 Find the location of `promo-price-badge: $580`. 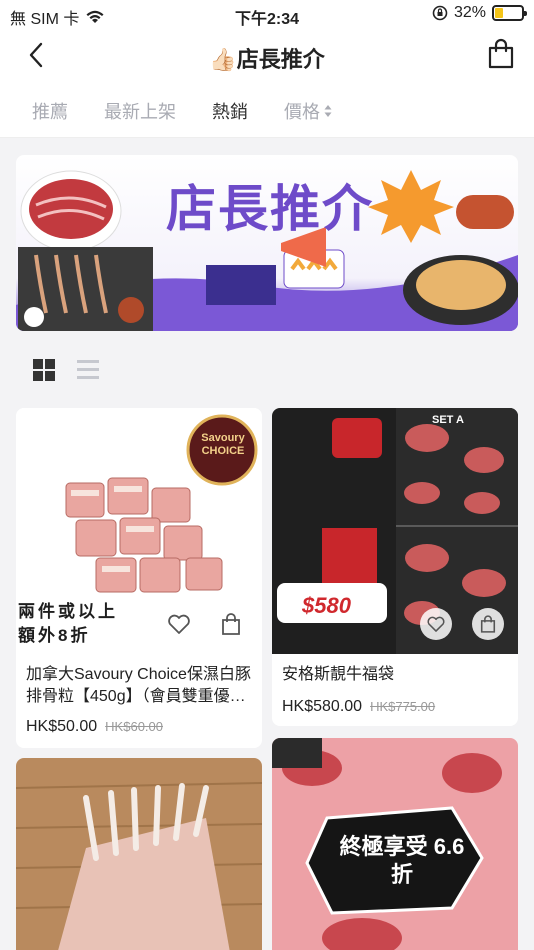

promo-price-badge: $580 is located at coordinates (326, 605).